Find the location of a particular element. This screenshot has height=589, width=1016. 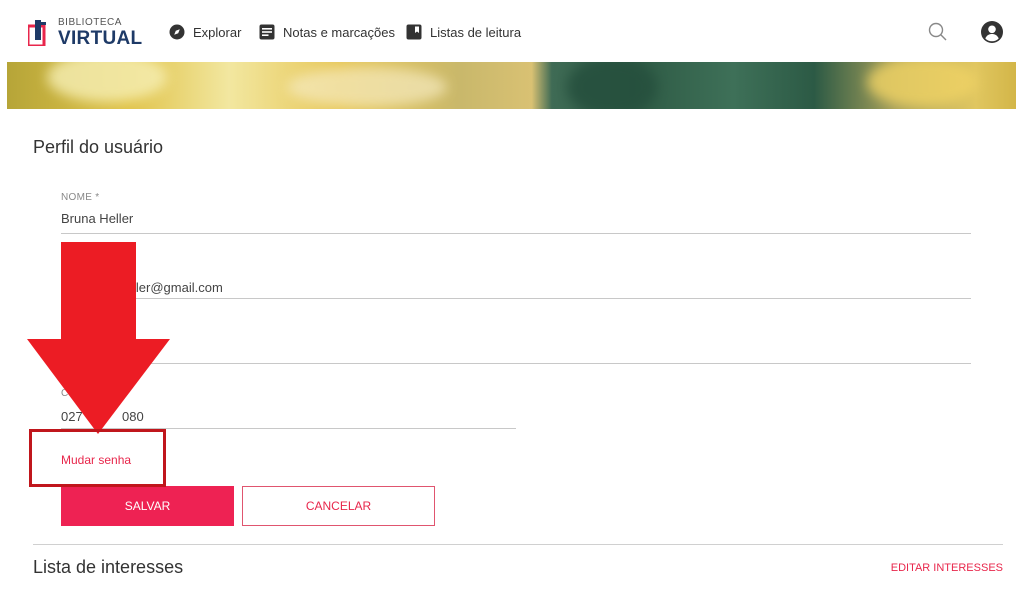

third-field is located at coordinates (516, 343).